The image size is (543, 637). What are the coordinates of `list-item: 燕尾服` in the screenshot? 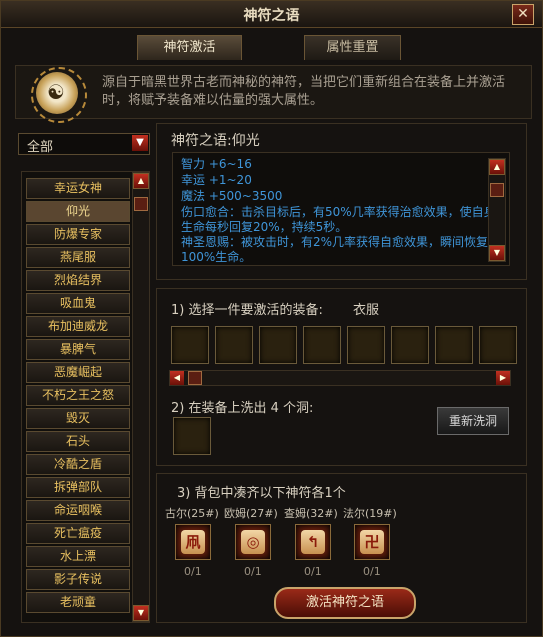 It's located at (78, 257).